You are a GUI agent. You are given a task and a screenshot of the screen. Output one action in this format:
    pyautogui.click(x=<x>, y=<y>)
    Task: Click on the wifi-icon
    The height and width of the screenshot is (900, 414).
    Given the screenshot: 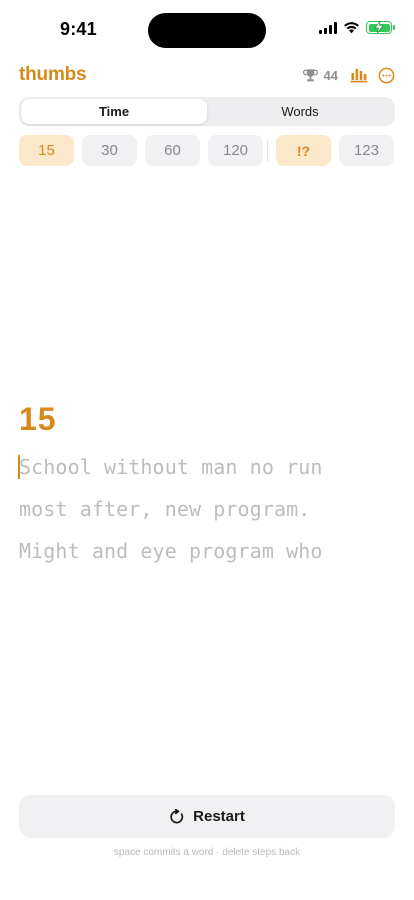 What is the action you would take?
    pyautogui.click(x=351, y=28)
    